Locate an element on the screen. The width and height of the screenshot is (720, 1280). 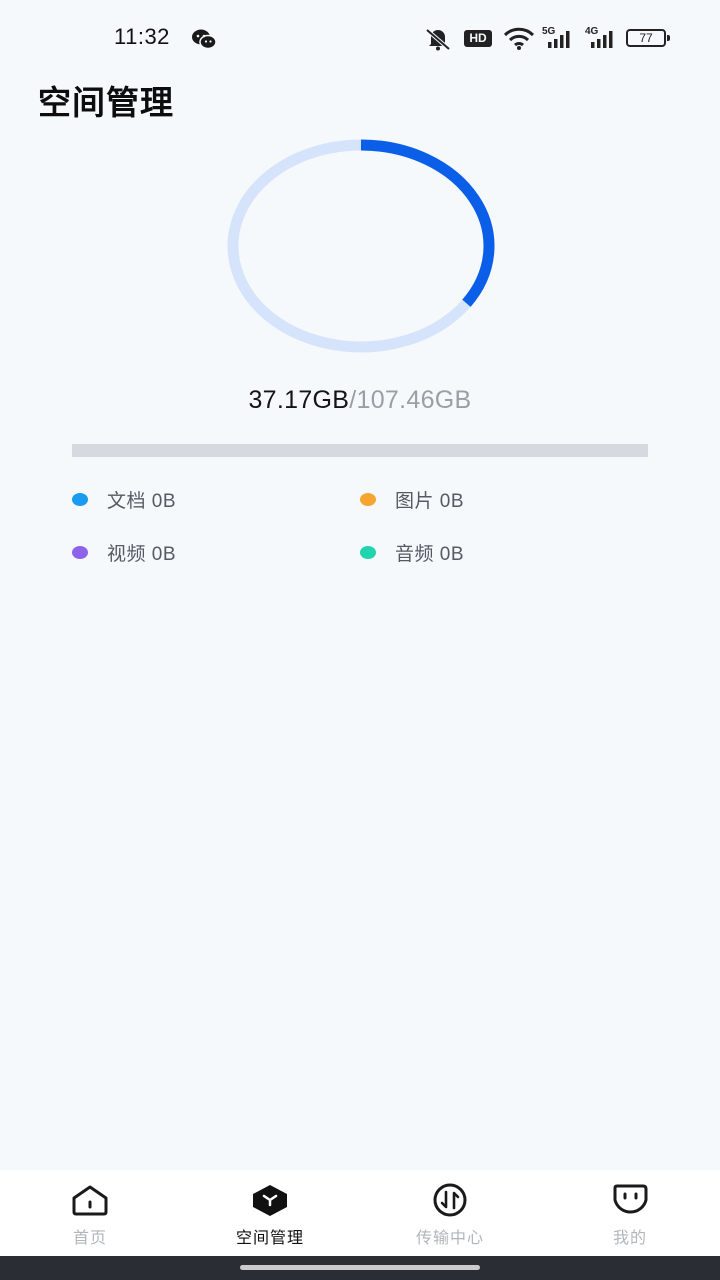
gesture-bar is located at coordinates (360, 1268).